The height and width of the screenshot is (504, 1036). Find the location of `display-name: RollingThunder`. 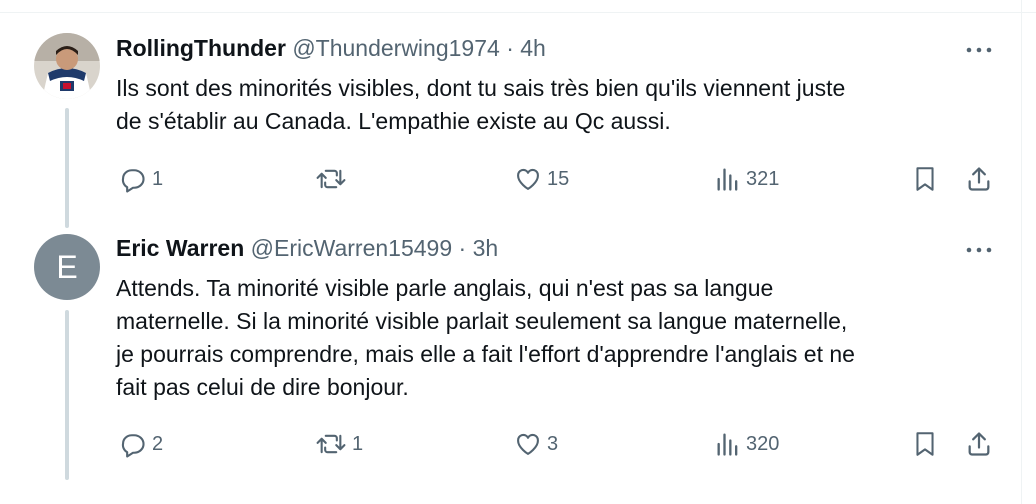

display-name: RollingThunder is located at coordinates (201, 48).